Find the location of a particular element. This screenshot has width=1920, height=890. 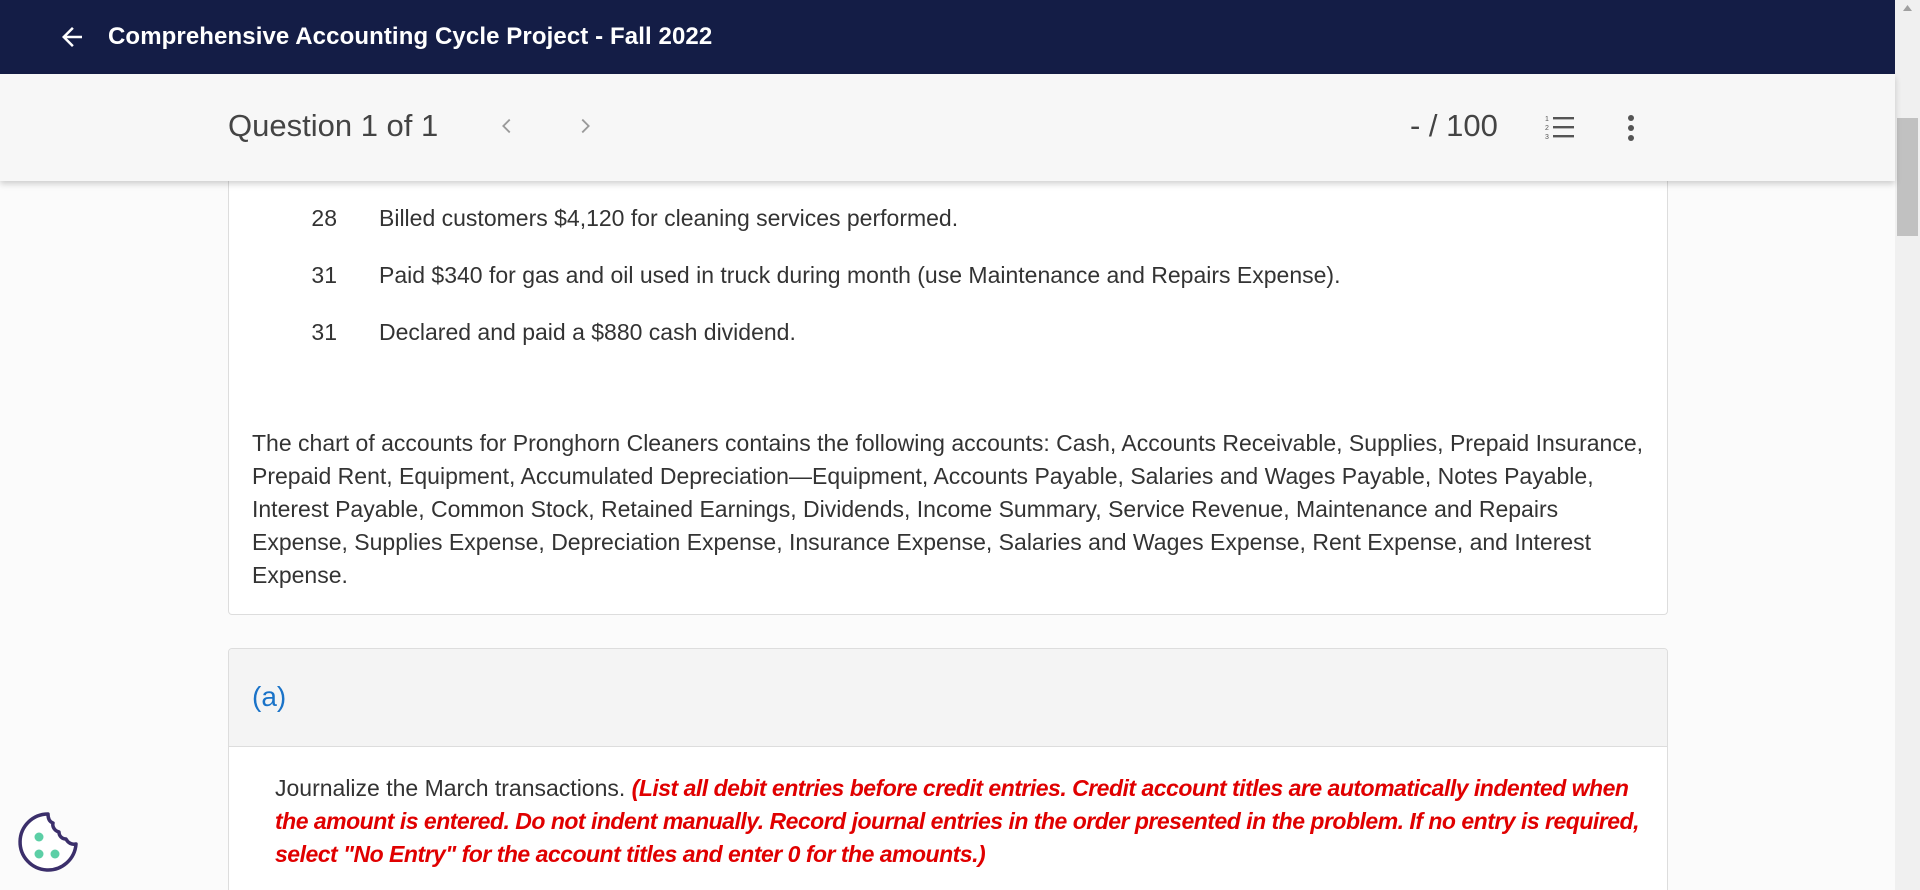

question-nav-bar: Question 1 of 1 - / 100 1 2 3 is located at coordinates (947, 127).